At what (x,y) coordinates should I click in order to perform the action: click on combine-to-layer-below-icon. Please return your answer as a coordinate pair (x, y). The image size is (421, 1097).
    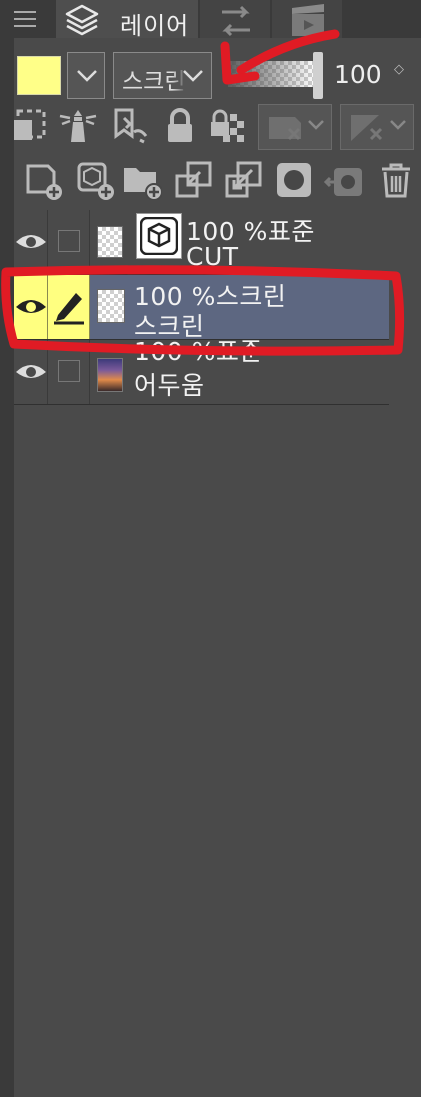
    Looking at the image, I should click on (244, 180).